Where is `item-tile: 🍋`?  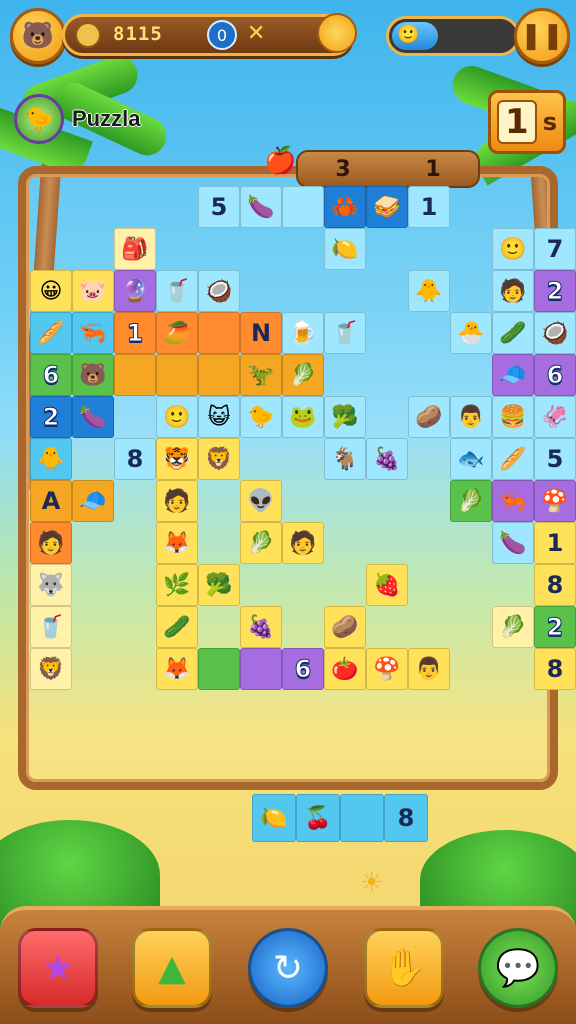 item-tile: 🍋 is located at coordinates (345, 249).